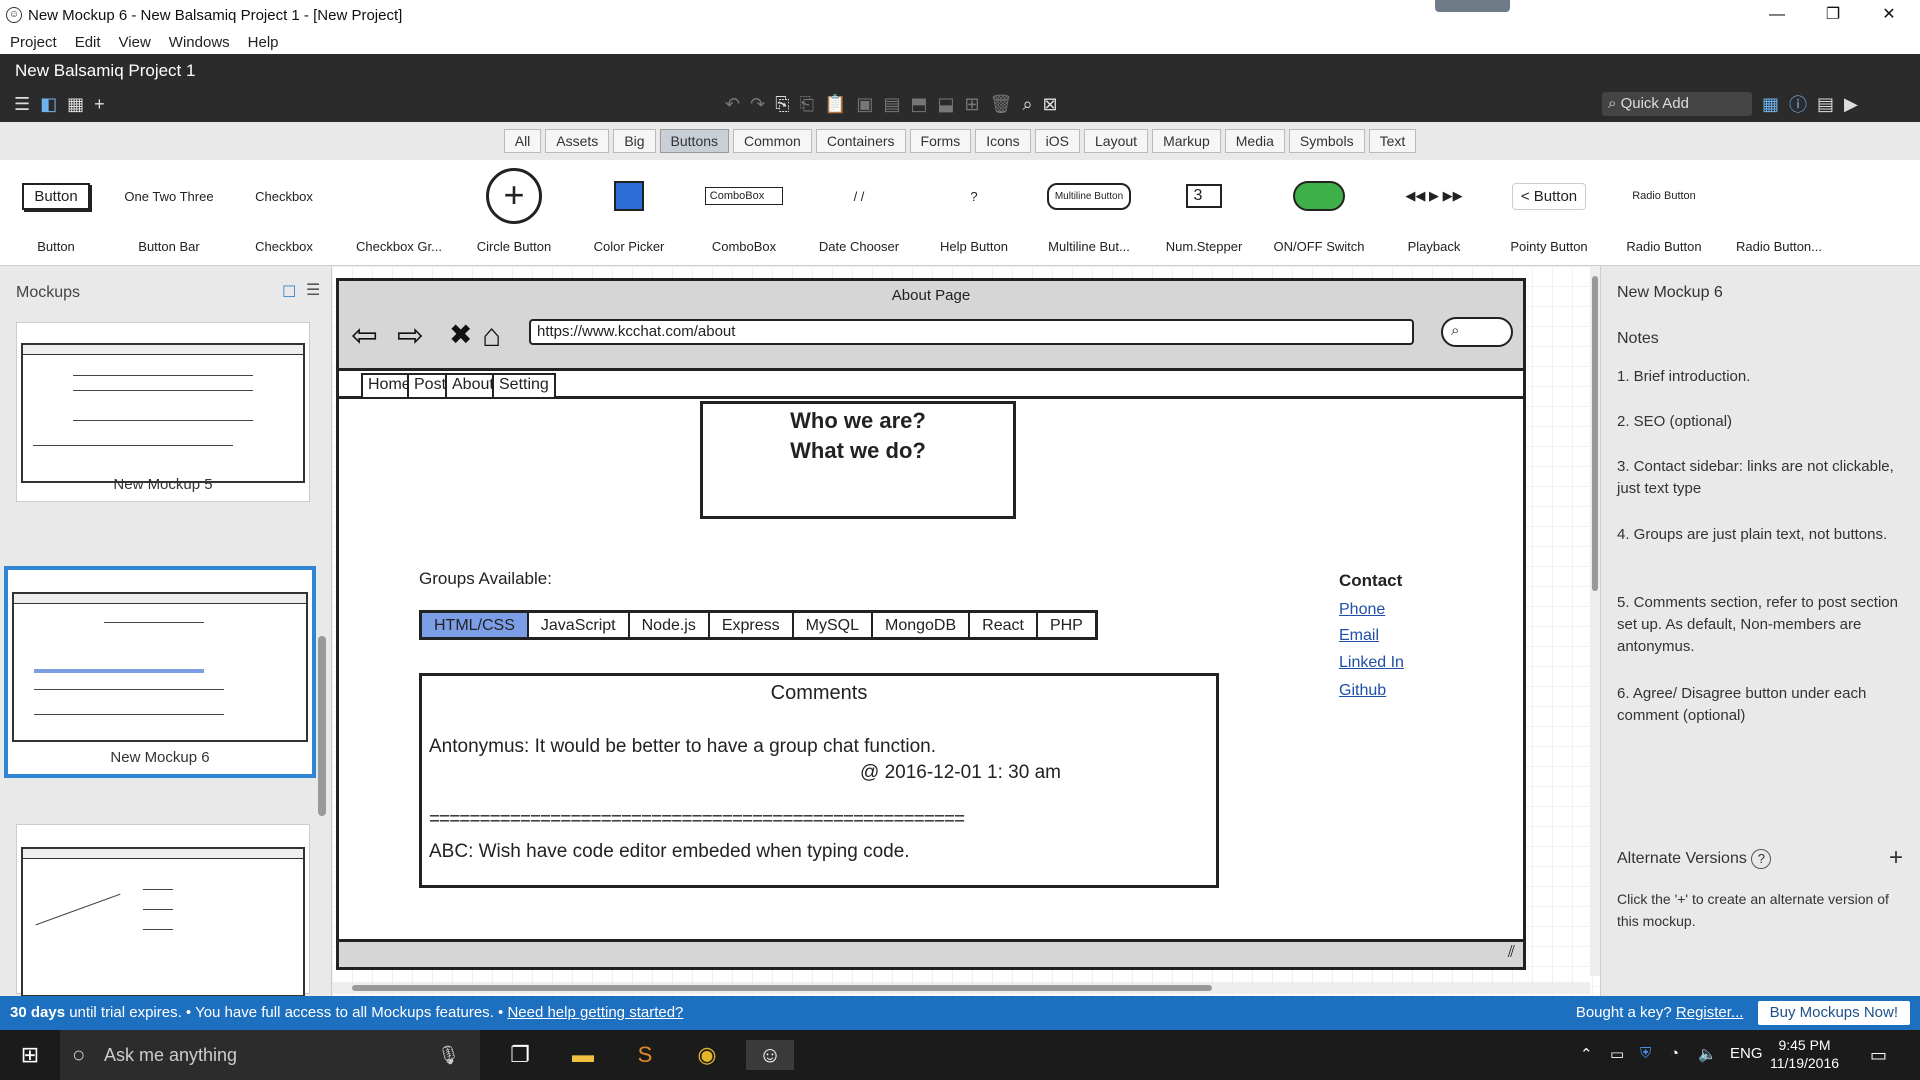 This screenshot has width=1920, height=1080. What do you see at coordinates (448, 1055) in the screenshot?
I see `microphone-icon: 🎙` at bounding box center [448, 1055].